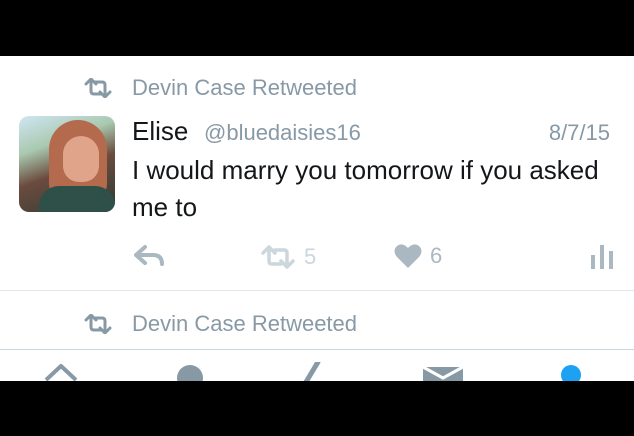 The width and height of the screenshot is (634, 436). I want to click on retweet-count: 5, so click(310, 256).